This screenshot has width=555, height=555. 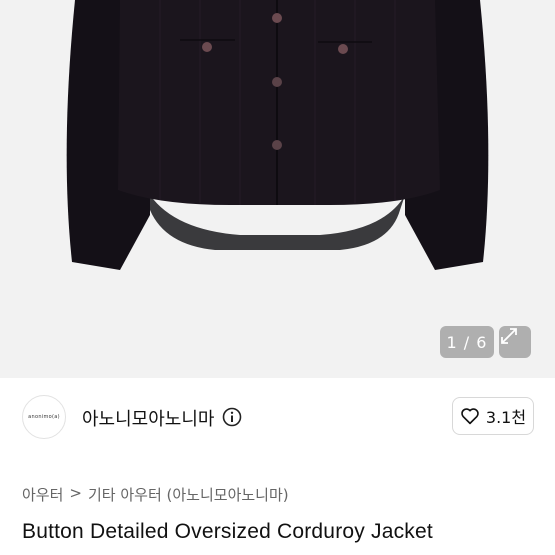 What do you see at coordinates (470, 416) in the screenshot?
I see `heart-icon` at bounding box center [470, 416].